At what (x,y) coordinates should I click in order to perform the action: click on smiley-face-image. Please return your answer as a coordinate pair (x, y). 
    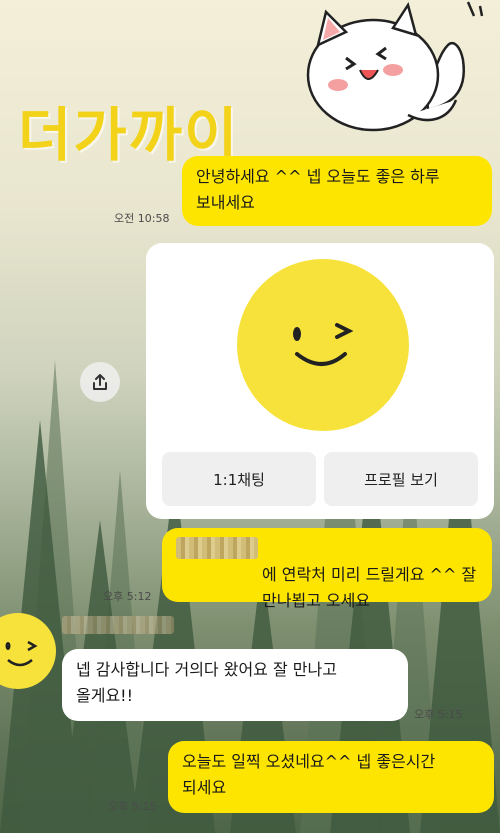
    Looking at the image, I should click on (323, 345).